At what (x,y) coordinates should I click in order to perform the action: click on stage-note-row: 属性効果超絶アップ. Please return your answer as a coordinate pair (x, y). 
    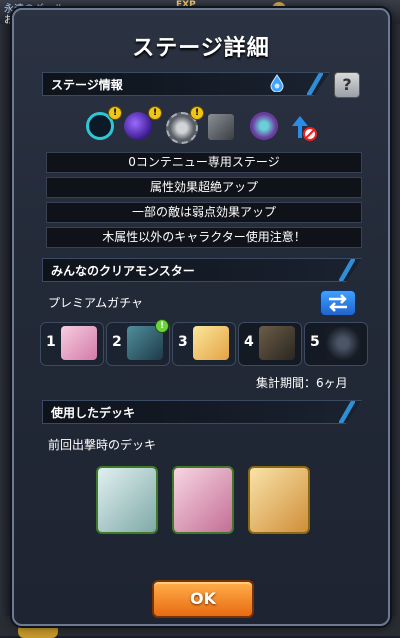
    Looking at the image, I should click on (204, 187).